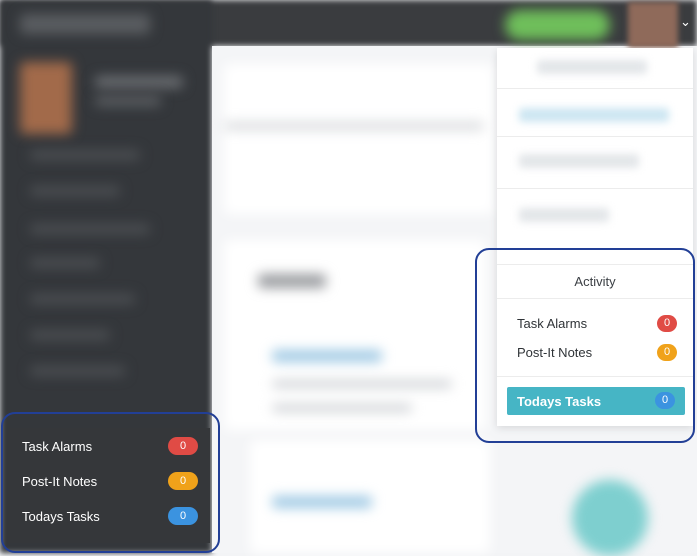 This screenshot has width=697, height=556. What do you see at coordinates (128, 101) in the screenshot?
I see `sidebar-user-role` at bounding box center [128, 101].